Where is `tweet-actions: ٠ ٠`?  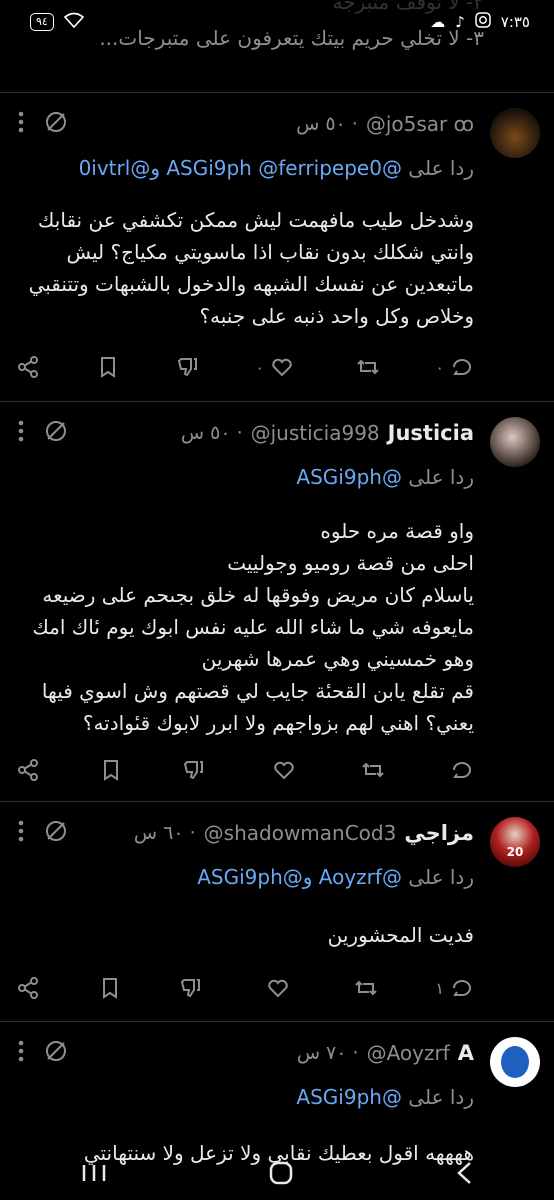 tweet-actions: ٠ ٠ is located at coordinates (245, 367).